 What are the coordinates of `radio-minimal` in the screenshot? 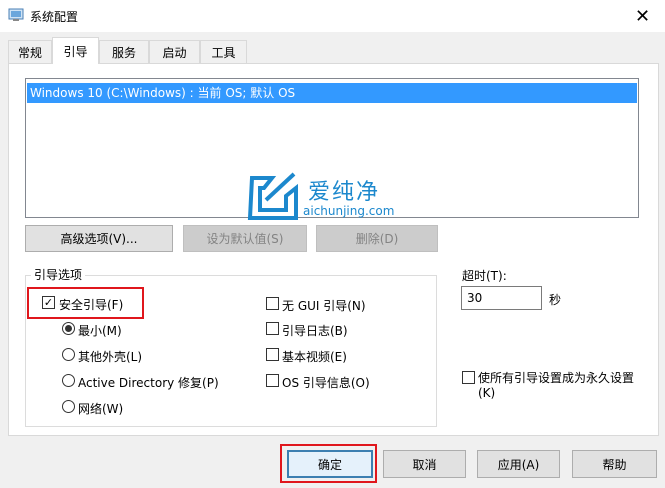 It's located at (68, 328).